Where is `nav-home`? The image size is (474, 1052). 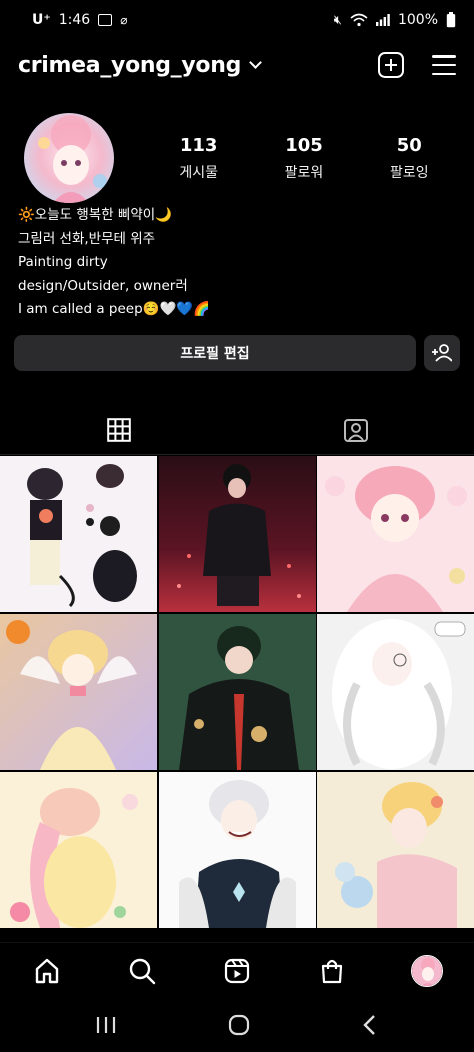
nav-home is located at coordinates (47, 971).